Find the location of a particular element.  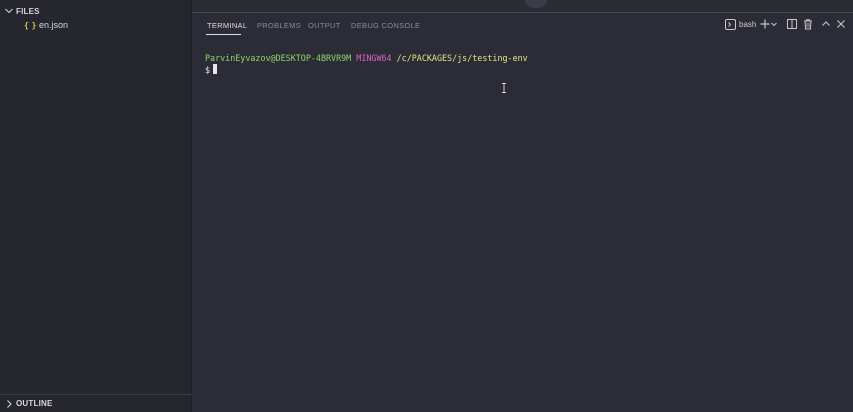

json-file-icon: { } is located at coordinates (30, 25).